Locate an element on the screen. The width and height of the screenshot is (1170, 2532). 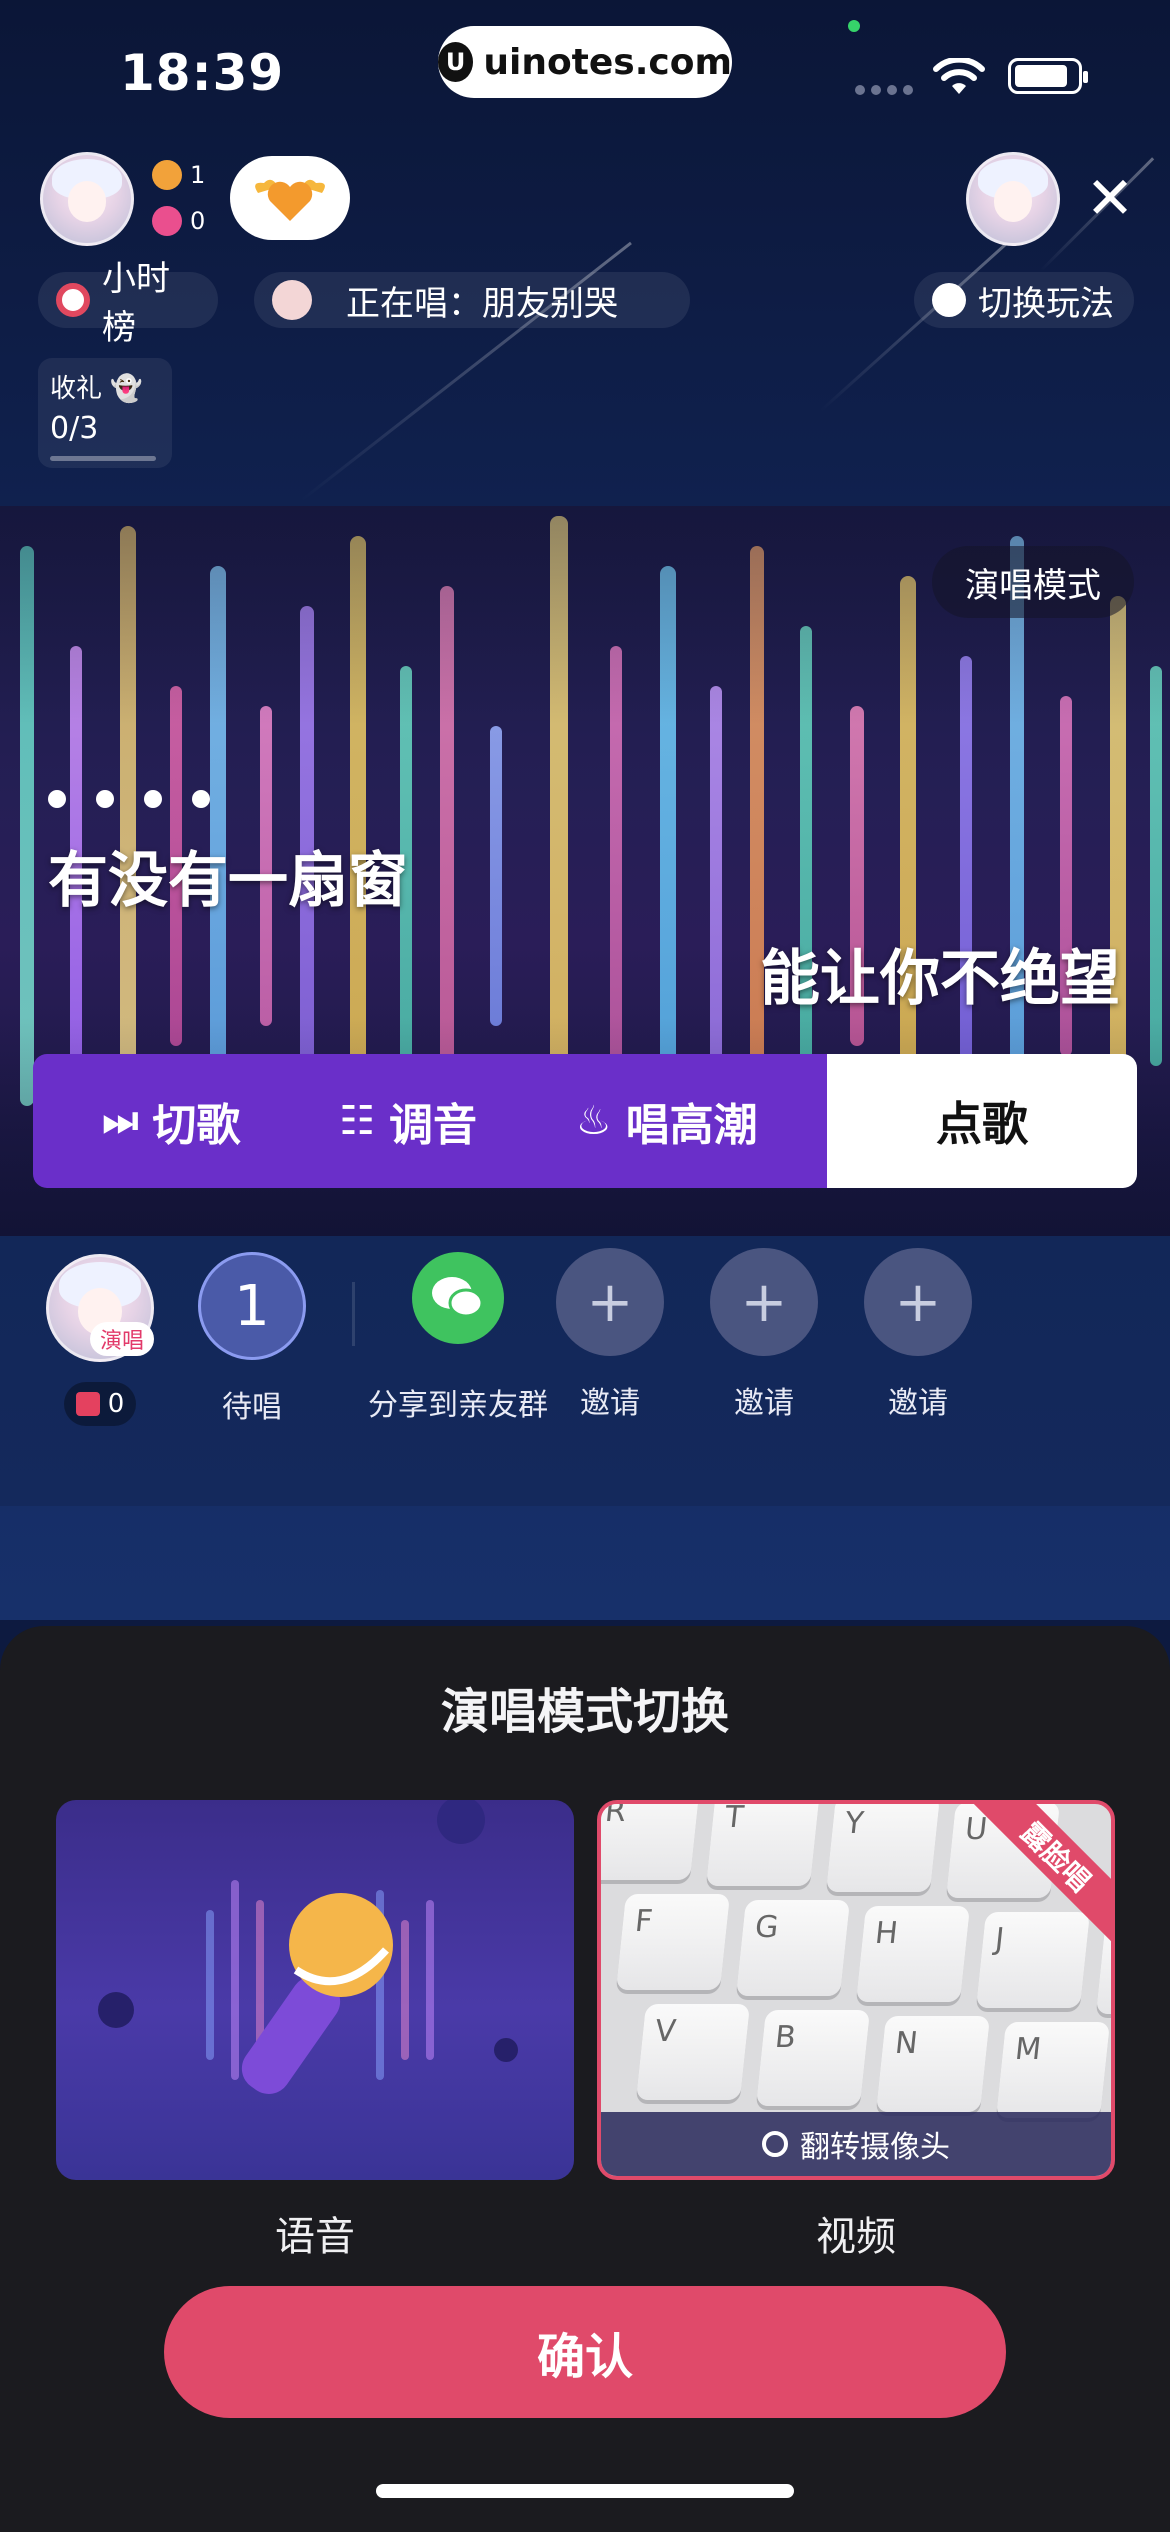
singer-tag: 演唱 is located at coordinates (122, 1339).